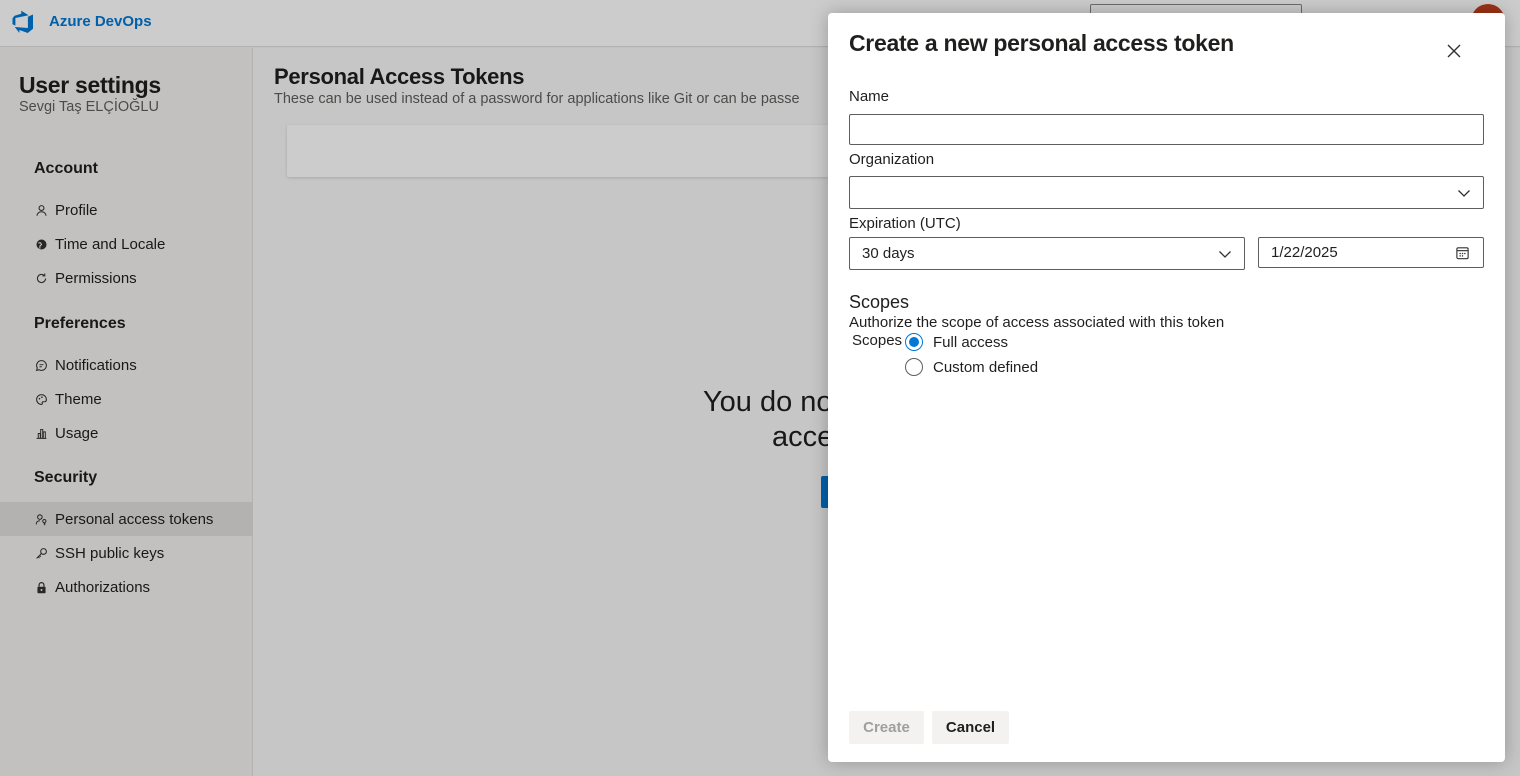 The image size is (1520, 776). Describe the element at coordinates (879, 302) in the screenshot. I see `scopes-heading: Scopes` at that location.